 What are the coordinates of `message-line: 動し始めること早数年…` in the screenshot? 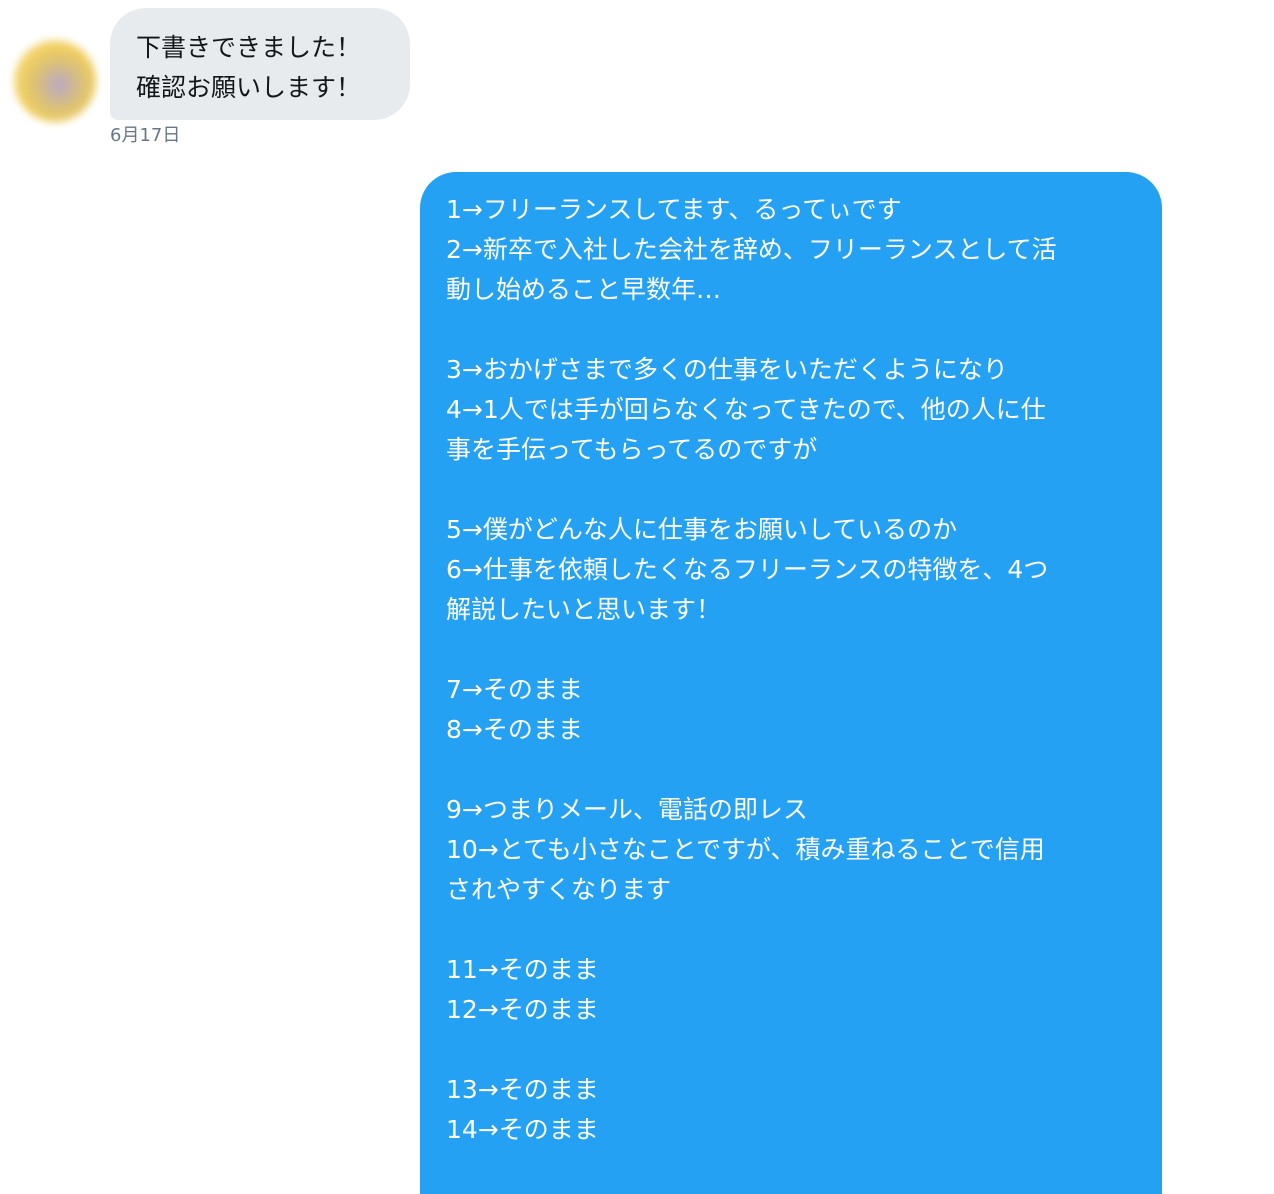 It's located at (584, 289).